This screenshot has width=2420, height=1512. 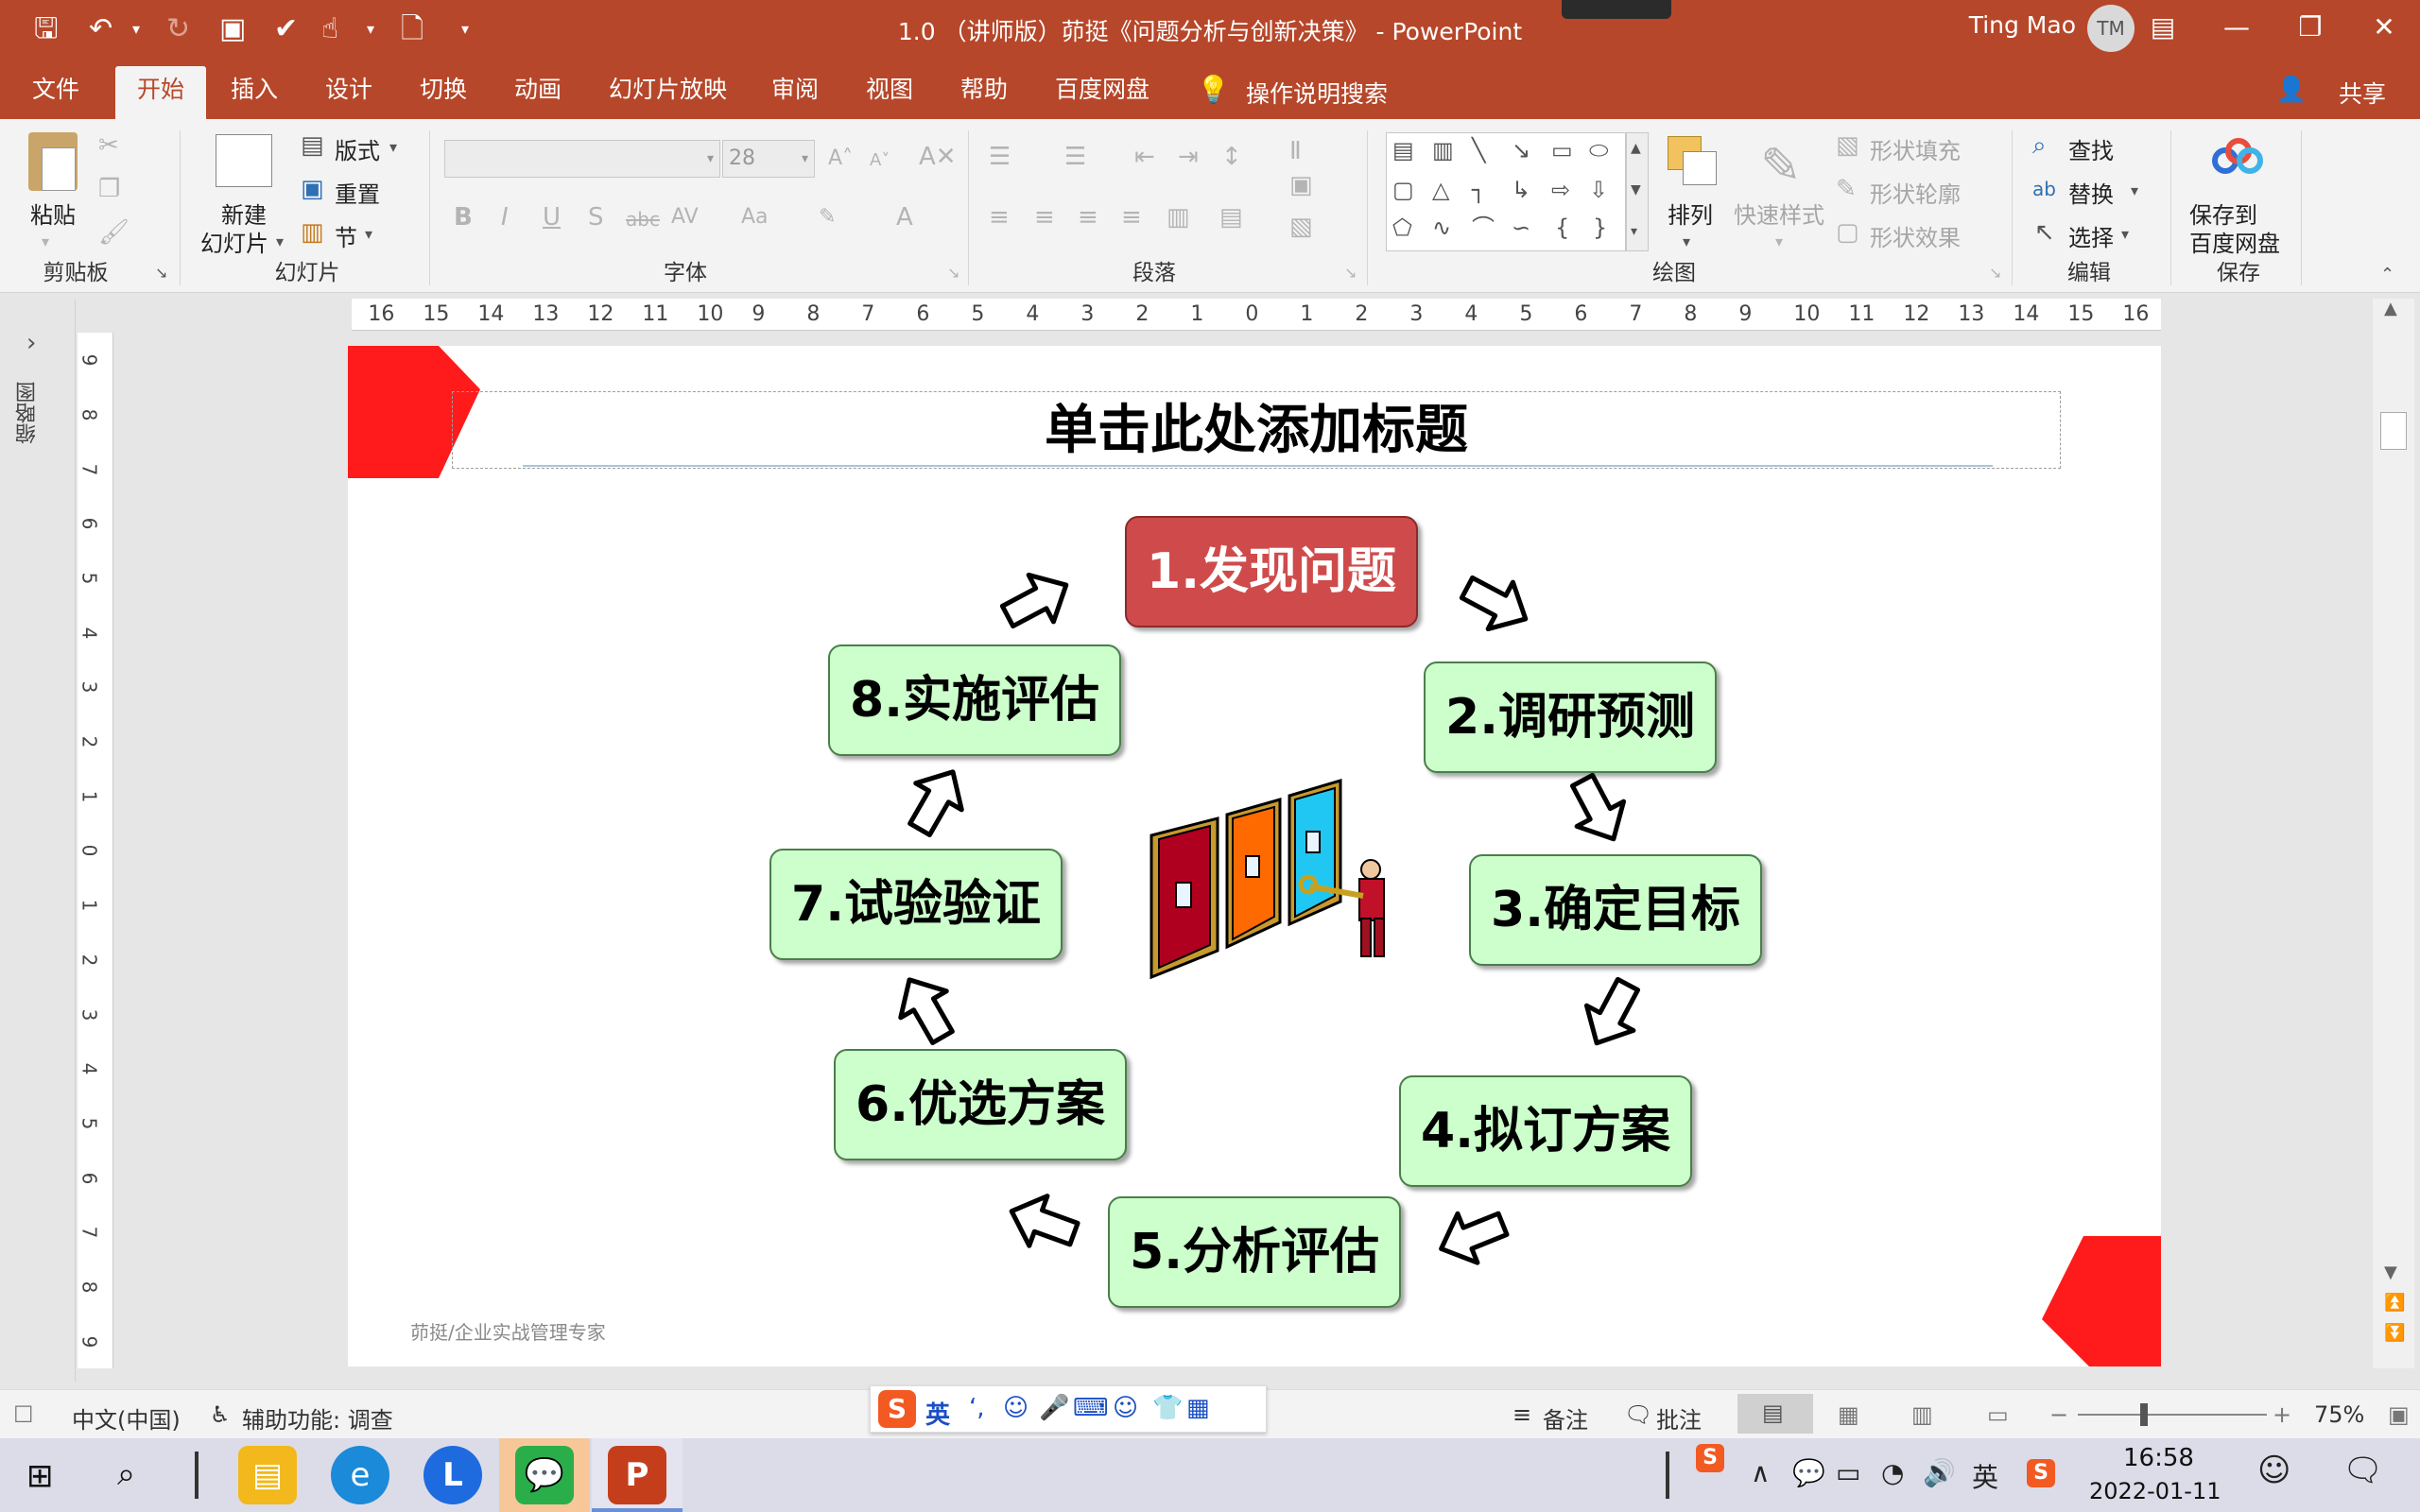 I want to click on step-3-box: 3.确定目标, so click(x=1615, y=910).